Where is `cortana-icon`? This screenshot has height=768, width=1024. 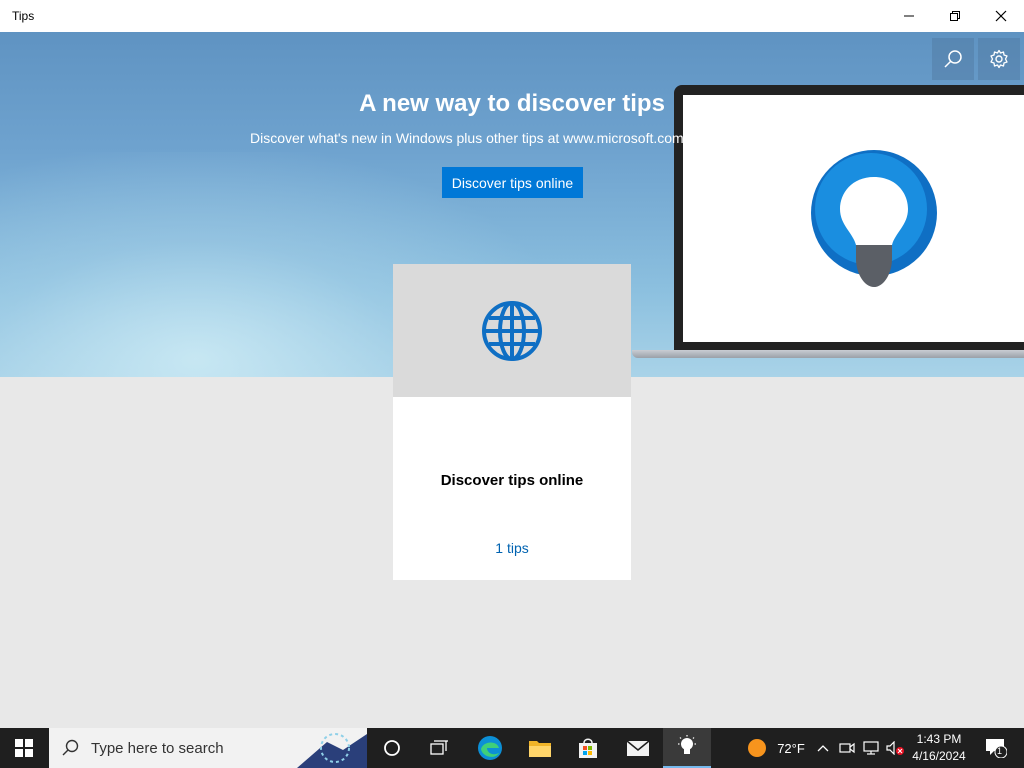
cortana-icon is located at coordinates (392, 748).